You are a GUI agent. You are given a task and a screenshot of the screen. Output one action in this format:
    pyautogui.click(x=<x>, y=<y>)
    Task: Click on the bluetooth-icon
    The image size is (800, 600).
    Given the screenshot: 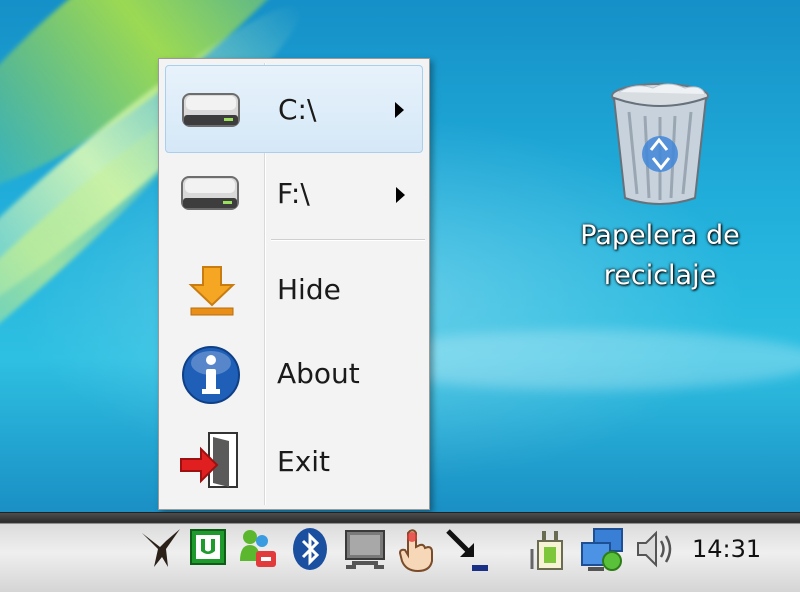 What is the action you would take?
    pyautogui.click(x=310, y=549)
    